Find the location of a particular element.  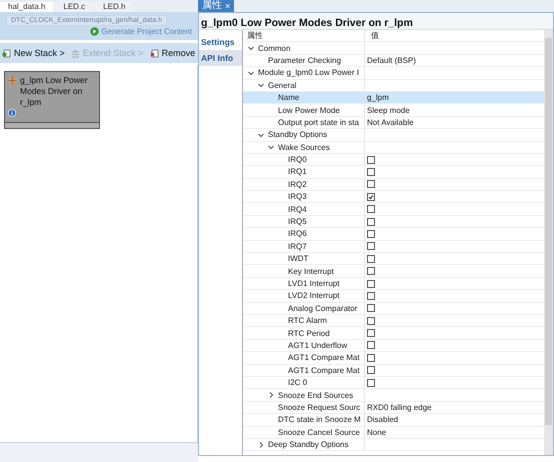

property-value: Sleep mode is located at coordinates (388, 110).